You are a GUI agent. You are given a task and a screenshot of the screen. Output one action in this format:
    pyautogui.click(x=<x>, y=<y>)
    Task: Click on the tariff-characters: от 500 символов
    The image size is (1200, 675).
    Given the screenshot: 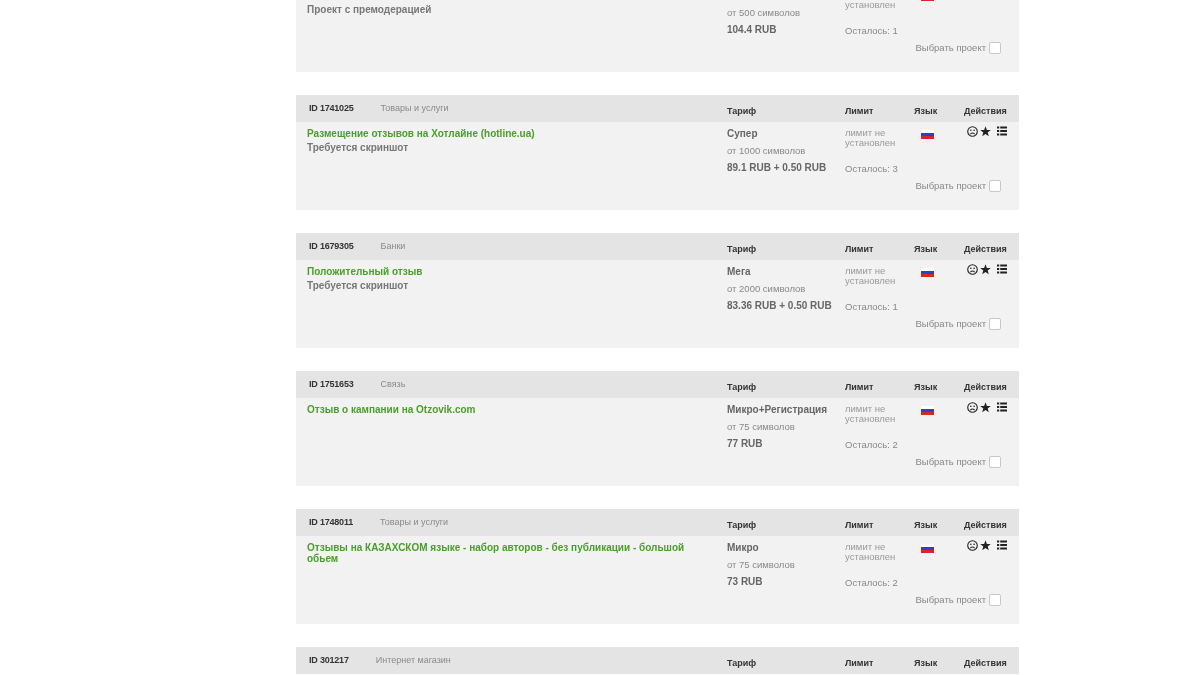 What is the action you would take?
    pyautogui.click(x=764, y=12)
    